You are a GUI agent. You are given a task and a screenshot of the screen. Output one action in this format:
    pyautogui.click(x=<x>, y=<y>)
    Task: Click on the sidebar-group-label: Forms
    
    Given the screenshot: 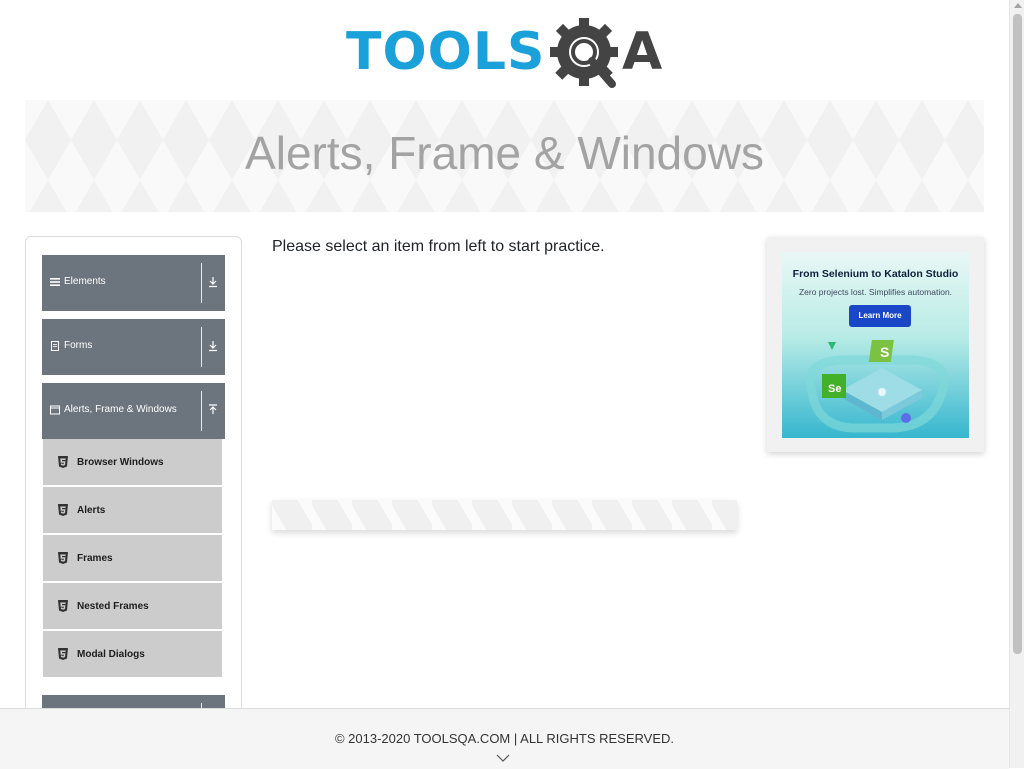 What is the action you would take?
    pyautogui.click(x=78, y=345)
    